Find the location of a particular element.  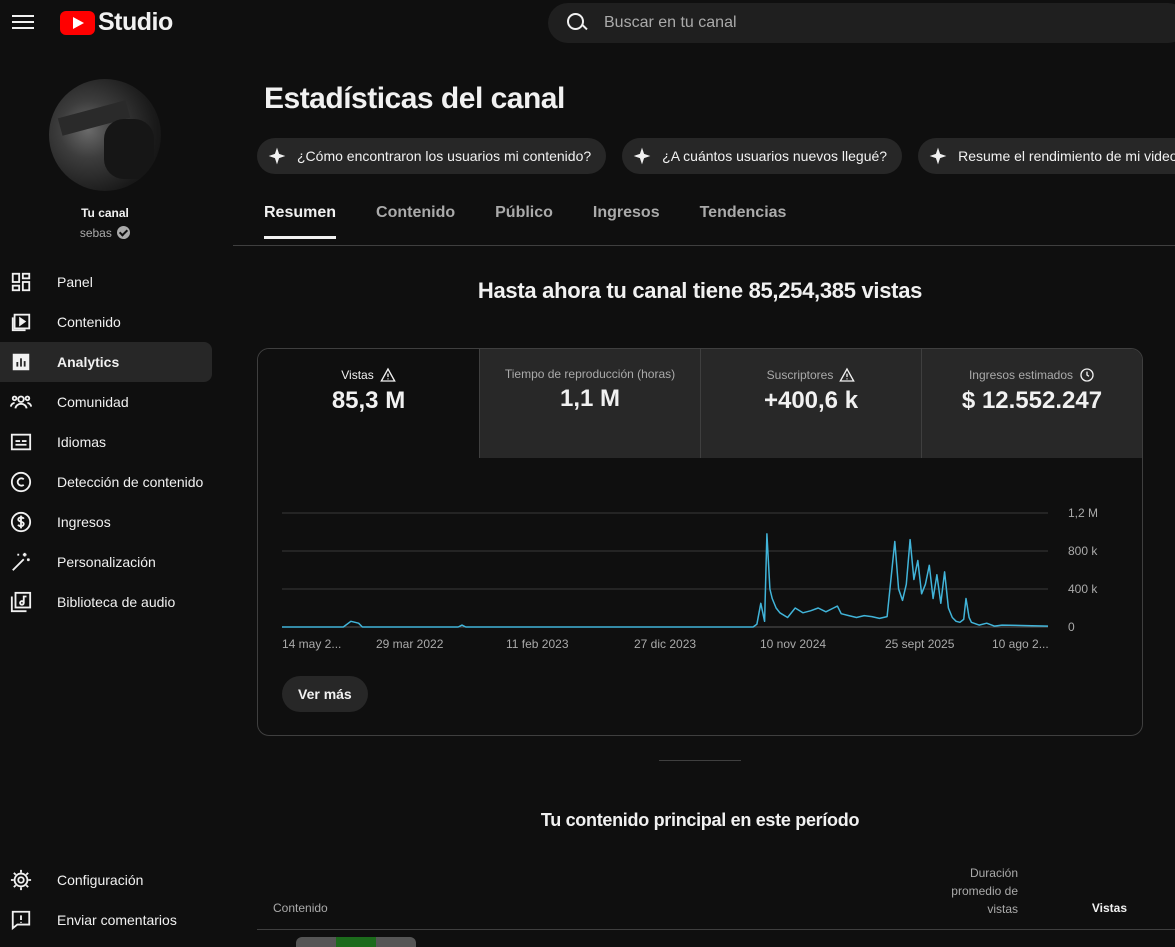

see-more-button: Ver más is located at coordinates (325, 694).